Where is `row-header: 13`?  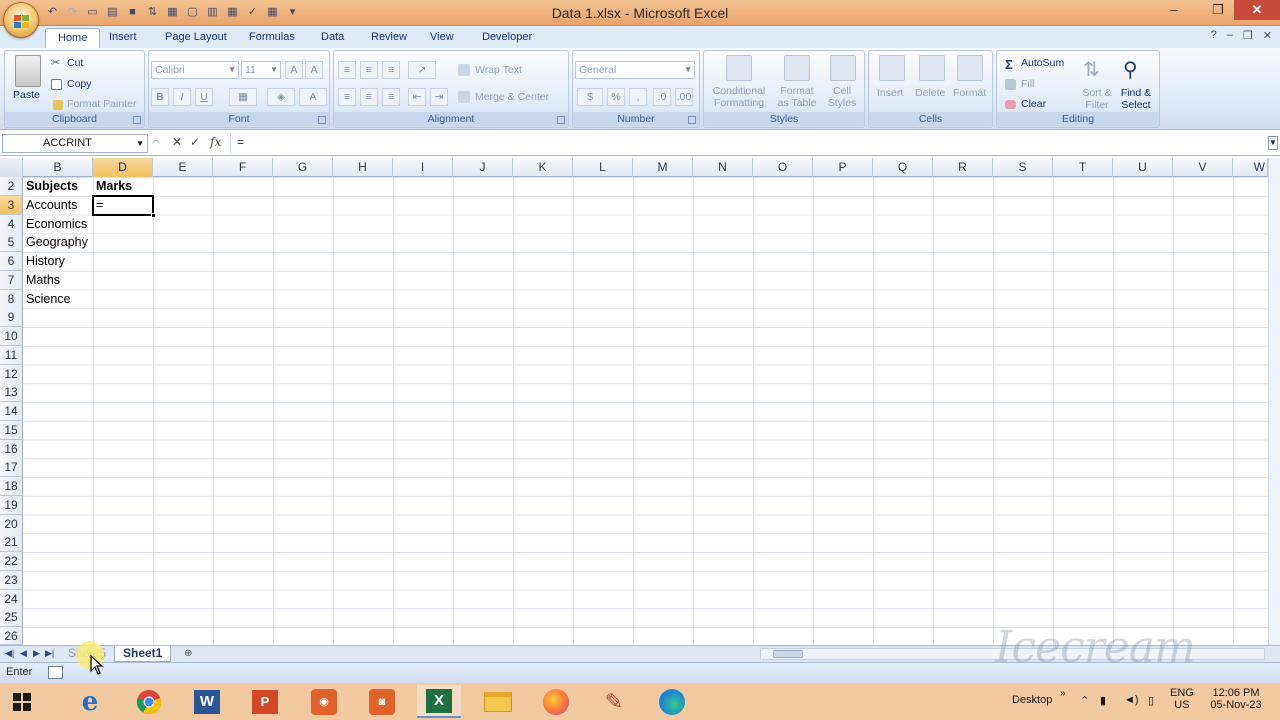 row-header: 13 is located at coordinates (11, 393).